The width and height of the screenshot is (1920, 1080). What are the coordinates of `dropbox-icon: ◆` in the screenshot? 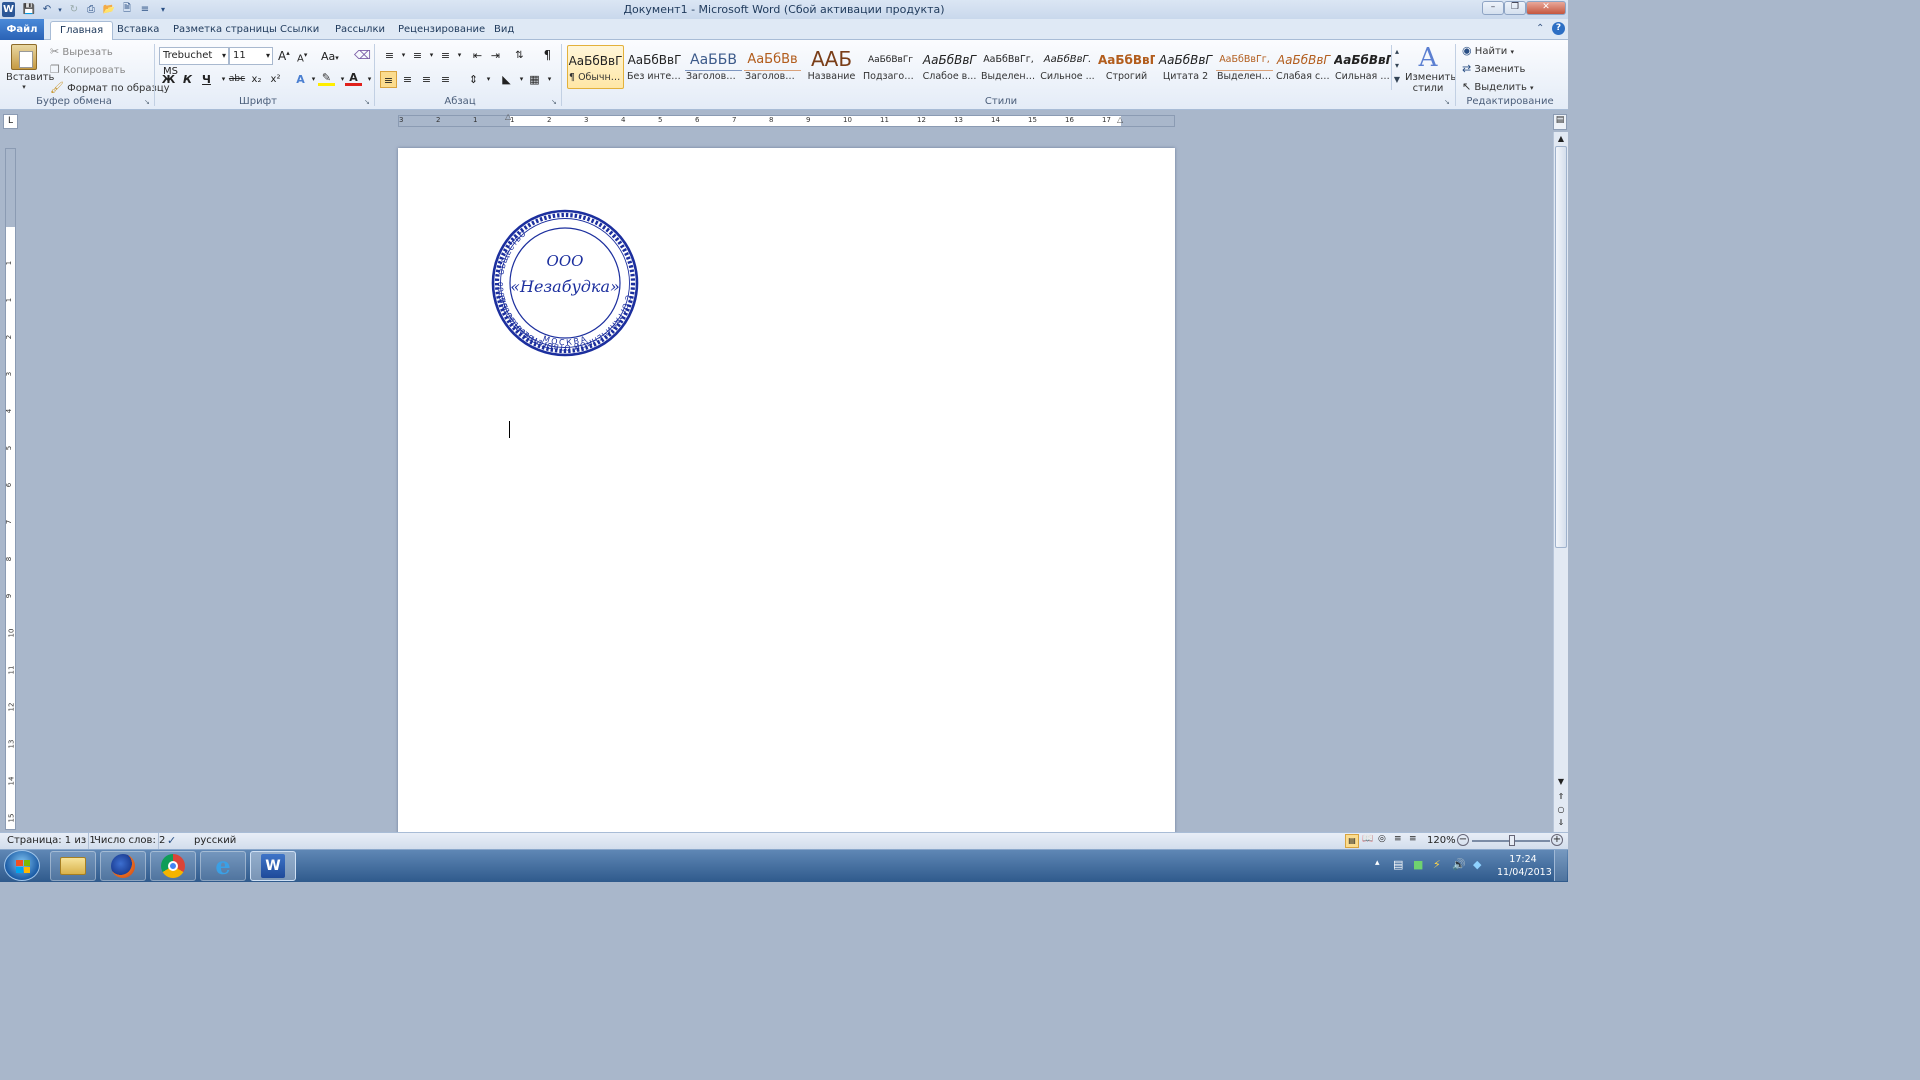 It's located at (1477, 864).